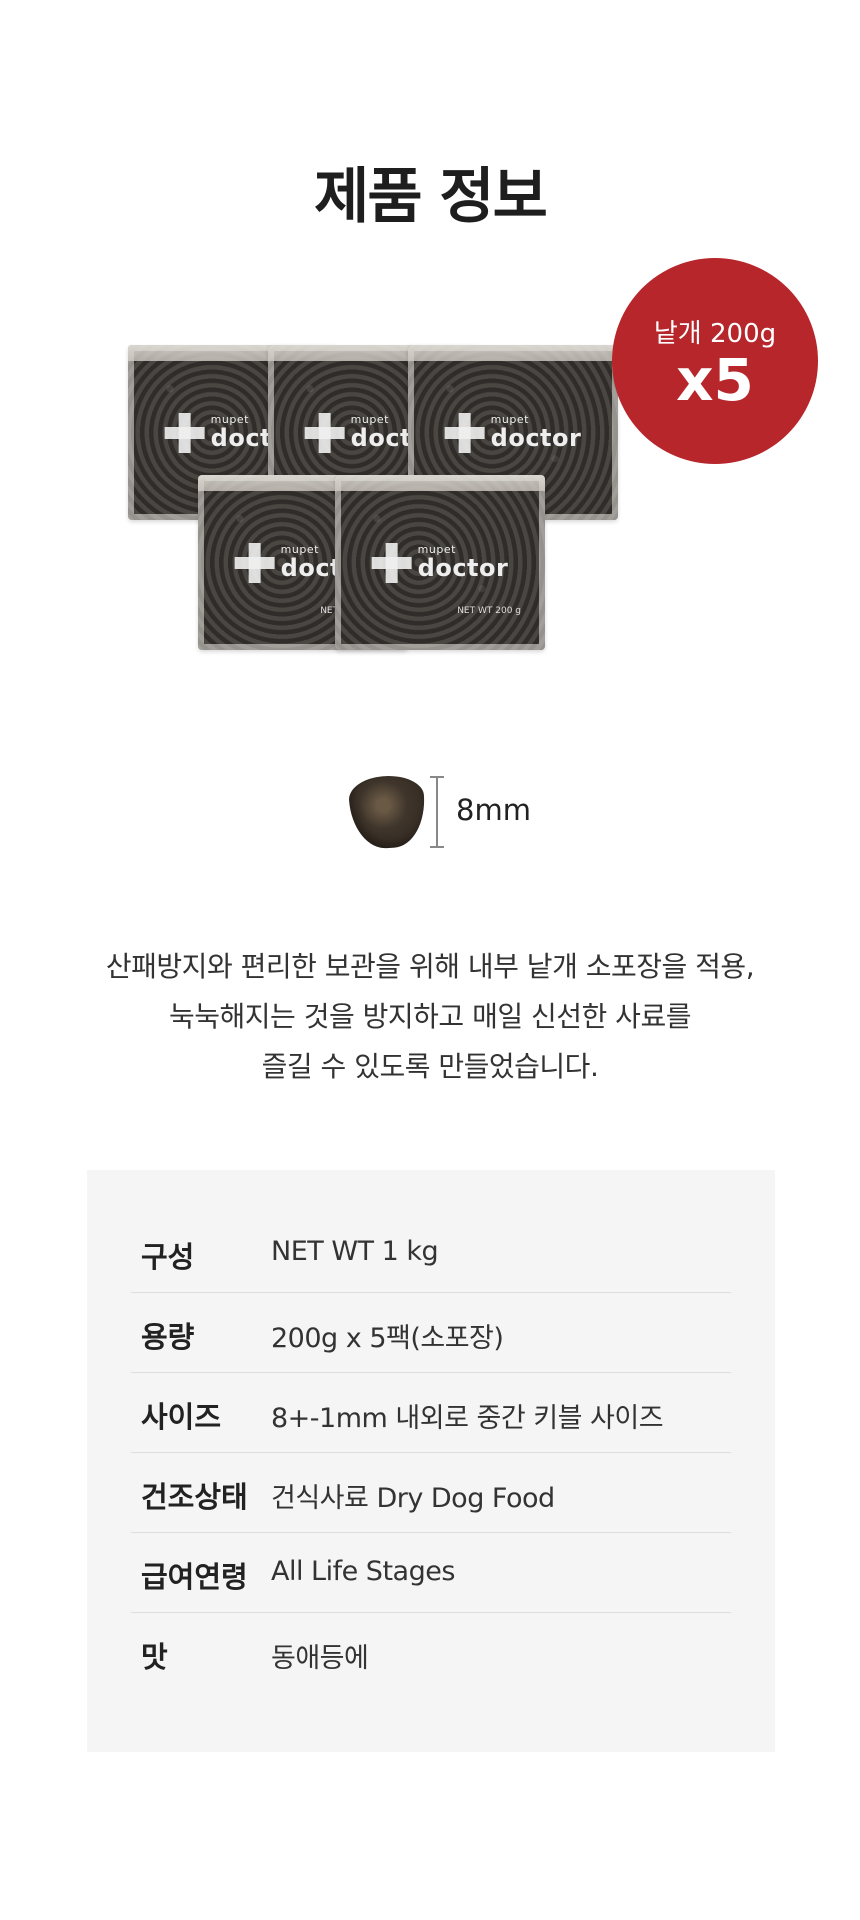  What do you see at coordinates (320, 1658) in the screenshot?
I see `spec-value: 동애등에` at bounding box center [320, 1658].